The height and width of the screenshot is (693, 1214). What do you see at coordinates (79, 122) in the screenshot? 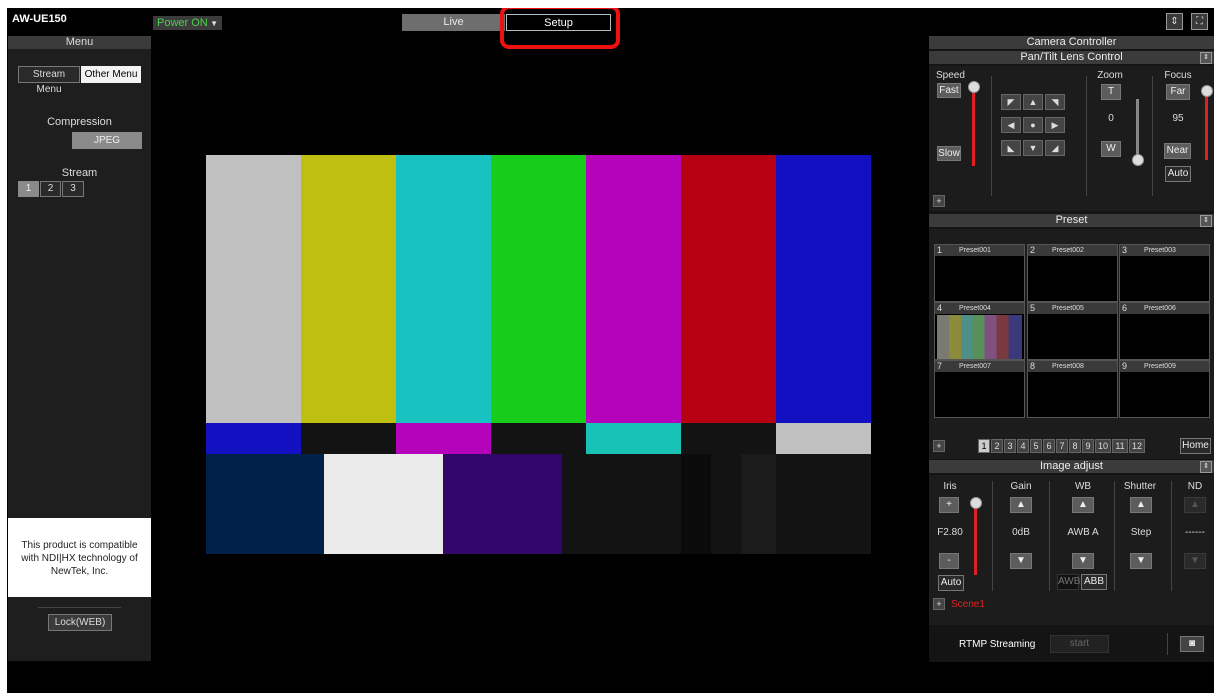
I see `compression-label: Compression` at bounding box center [79, 122].